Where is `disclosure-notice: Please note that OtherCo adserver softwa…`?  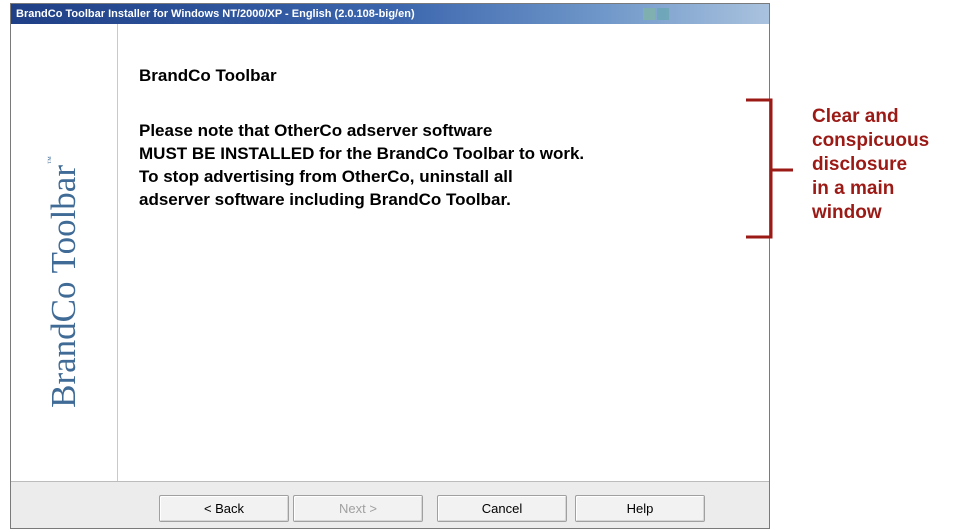 disclosure-notice: Please note that OtherCo adserver softwa… is located at coordinates (454, 165).